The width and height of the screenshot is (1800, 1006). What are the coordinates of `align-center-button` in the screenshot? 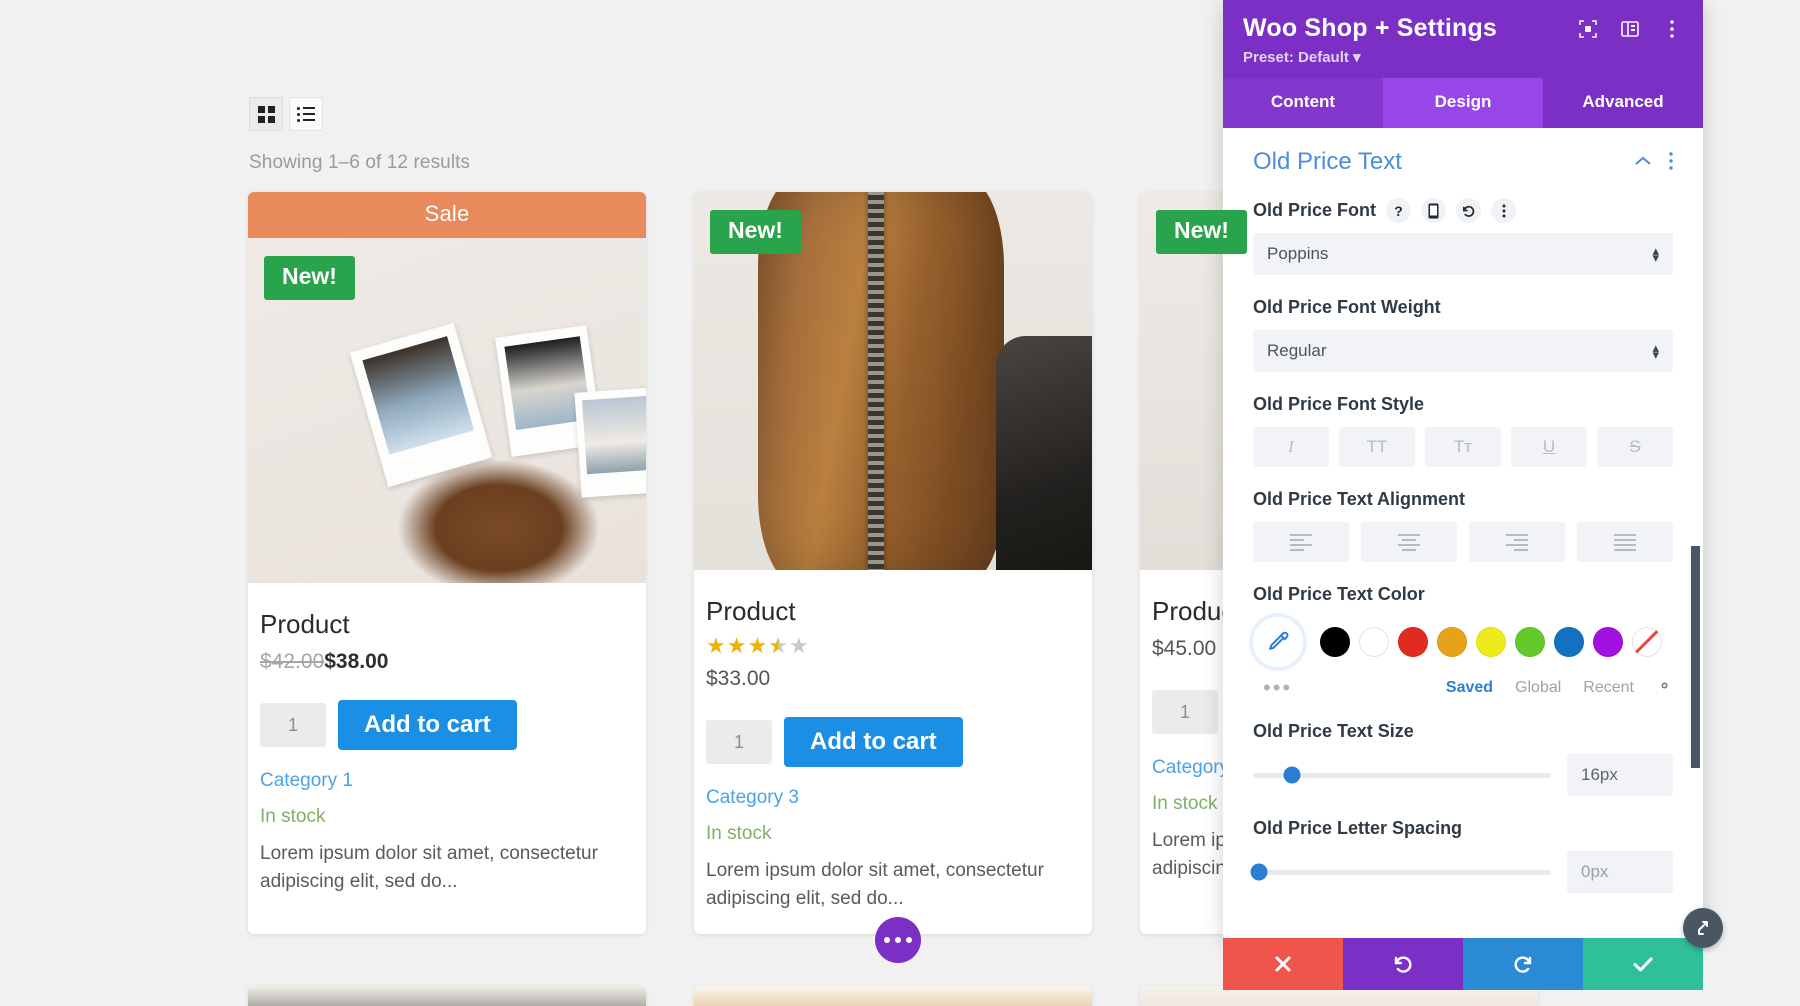 It's located at (1409, 542).